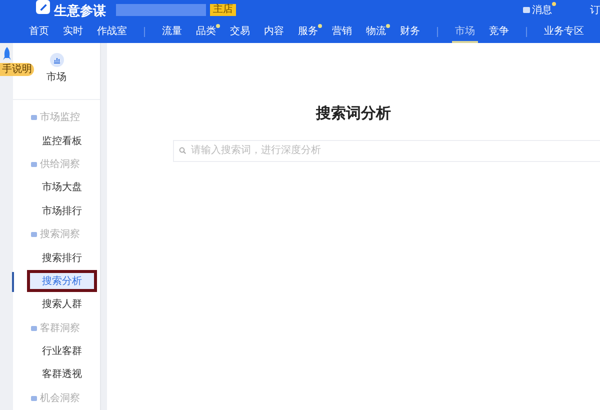 The image size is (600, 410). I want to click on nav-tab: 首页, so click(39, 31).